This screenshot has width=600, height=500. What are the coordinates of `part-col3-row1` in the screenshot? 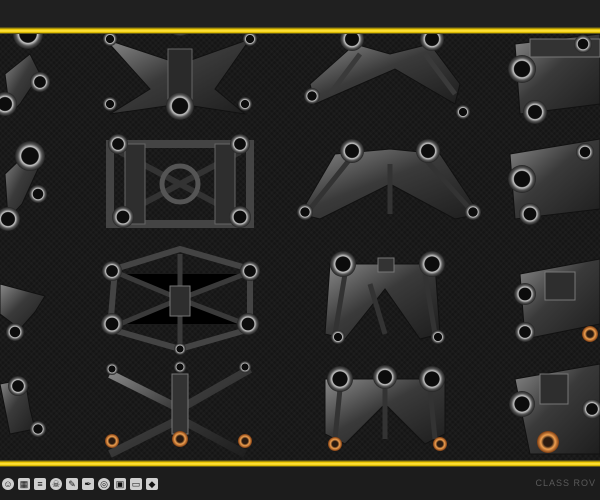 It's located at (387, 76).